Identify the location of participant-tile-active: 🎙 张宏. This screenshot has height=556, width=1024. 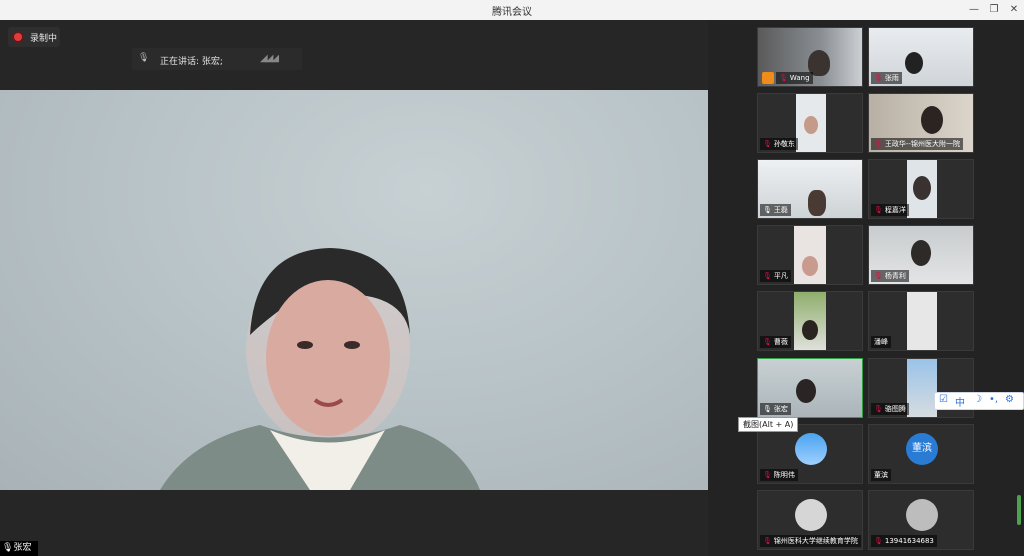
(810, 388).